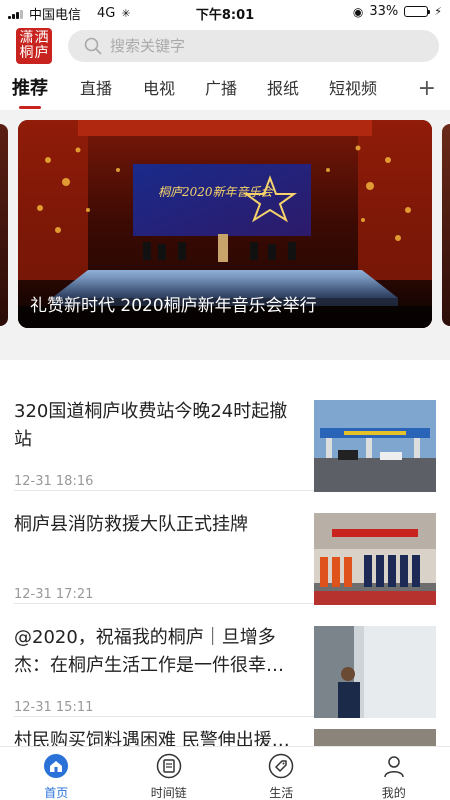 Image resolution: width=450 pixels, height=800 pixels. I want to click on battery-icon, so click(417, 11).